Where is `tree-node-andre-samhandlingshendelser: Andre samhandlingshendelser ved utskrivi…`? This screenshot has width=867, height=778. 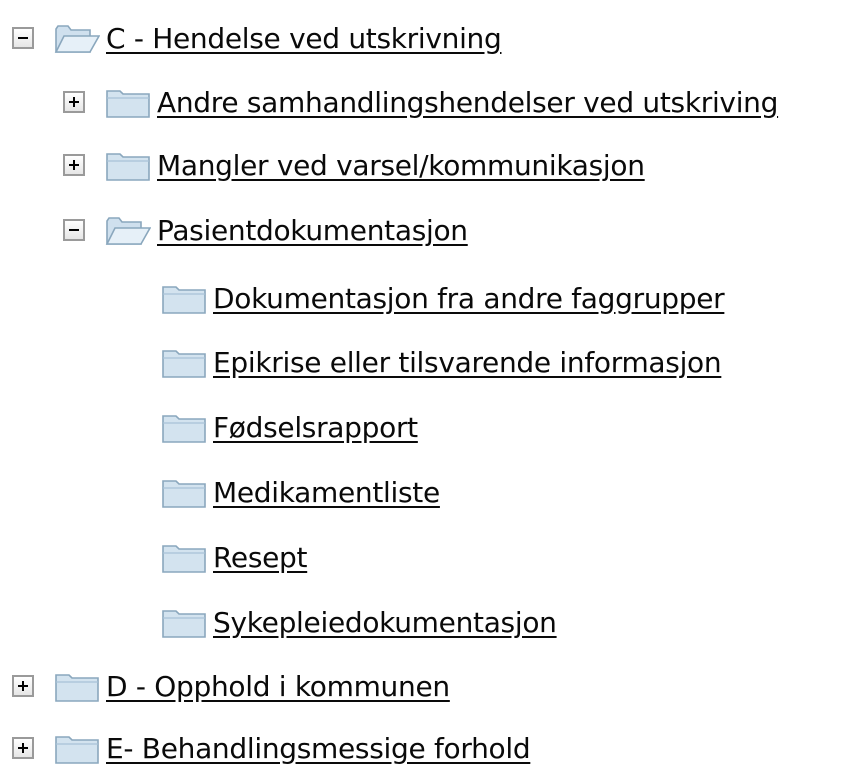
tree-node-andre-samhandlingshendelser: Andre samhandlingshendelser ved utskrivi… is located at coordinates (420, 102).